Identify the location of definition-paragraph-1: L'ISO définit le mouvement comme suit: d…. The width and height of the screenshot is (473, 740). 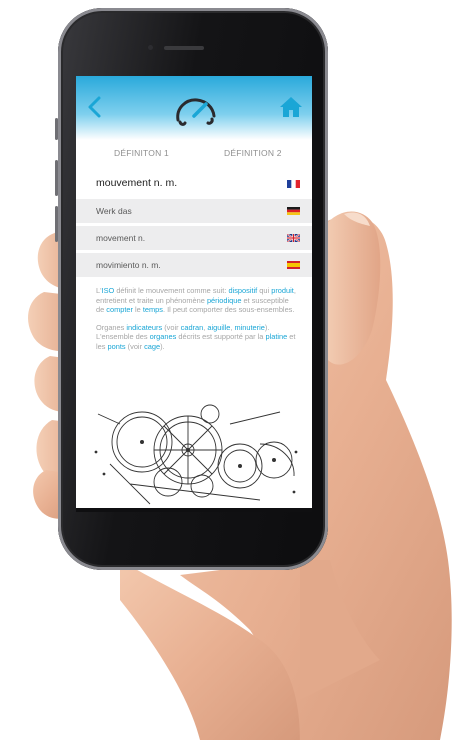
(196, 300).